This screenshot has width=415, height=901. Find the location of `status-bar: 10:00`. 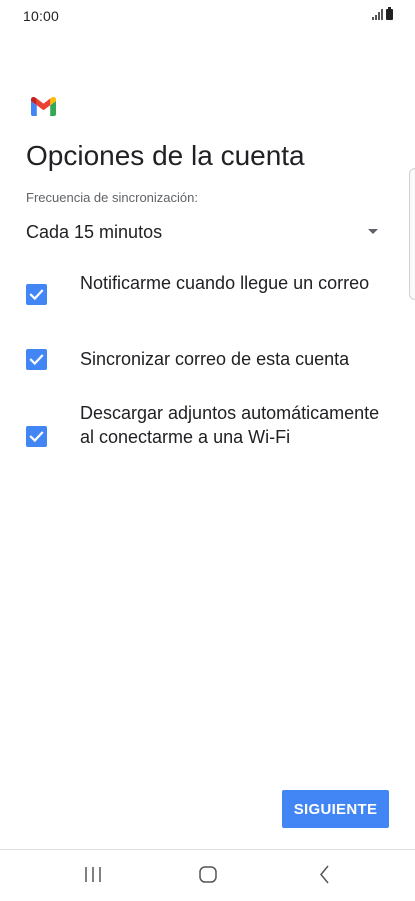

status-bar: 10:00 is located at coordinates (207, 17).